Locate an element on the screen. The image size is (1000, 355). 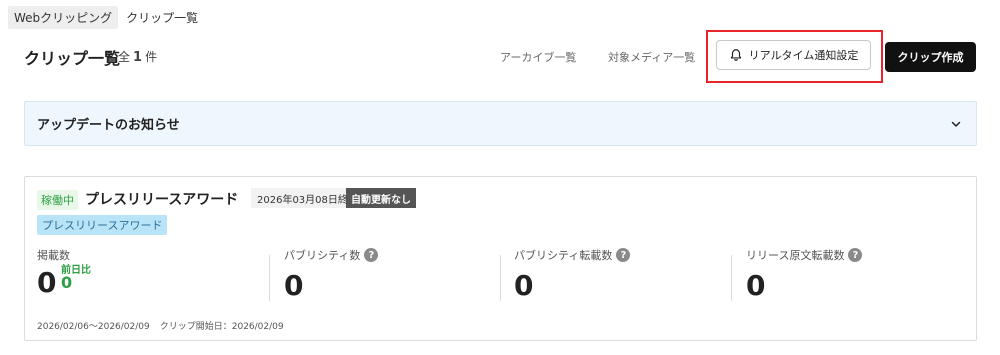
breadcrumb-webclipping-link: Webクリッピング is located at coordinates (63, 17).